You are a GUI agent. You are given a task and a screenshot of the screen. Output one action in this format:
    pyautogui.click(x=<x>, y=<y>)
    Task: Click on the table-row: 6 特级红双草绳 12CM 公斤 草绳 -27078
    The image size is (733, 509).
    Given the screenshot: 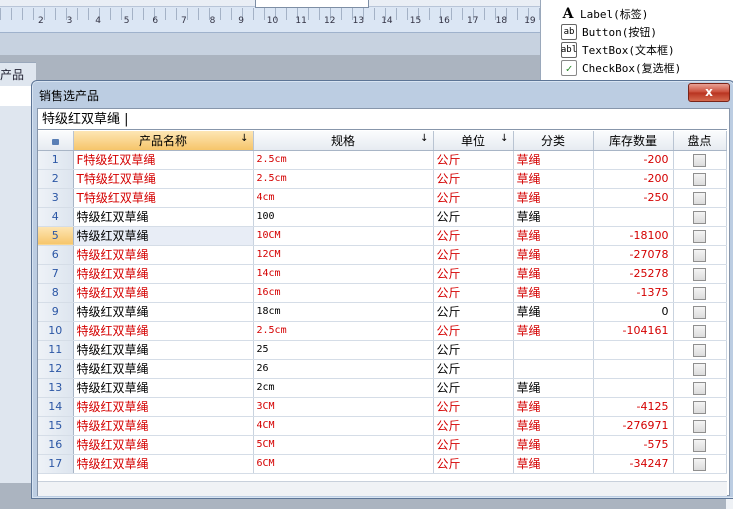 What is the action you would take?
    pyautogui.click(x=382, y=255)
    